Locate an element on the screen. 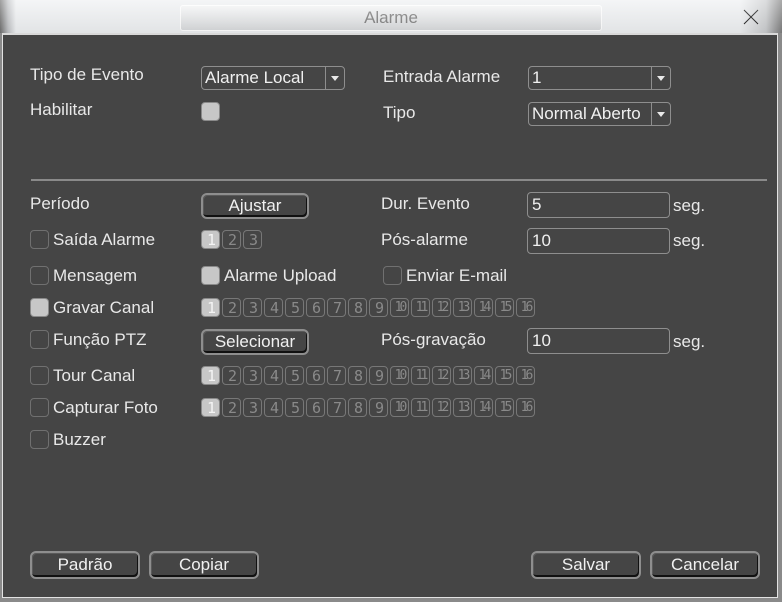  tour-channel-14: 14 is located at coordinates (483, 375).